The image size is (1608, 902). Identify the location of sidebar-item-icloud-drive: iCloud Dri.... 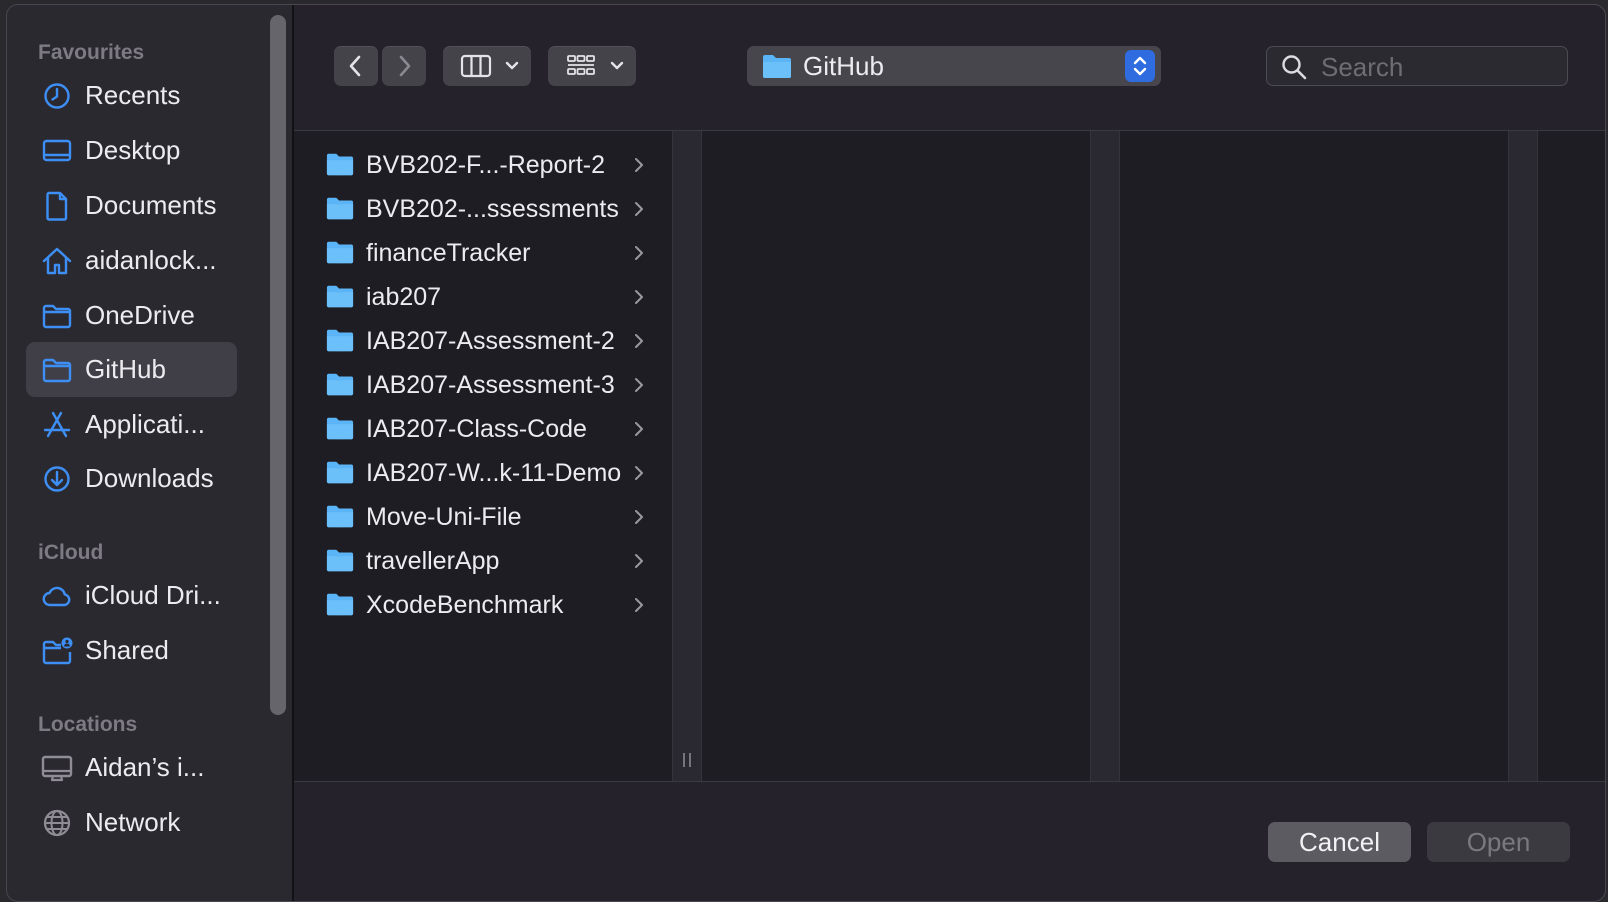
(131, 595).